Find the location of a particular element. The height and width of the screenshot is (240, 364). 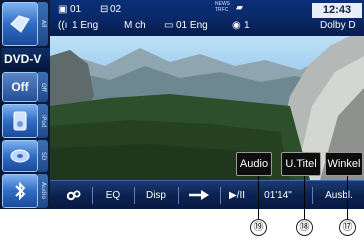

clock: 12:43 is located at coordinates (337, 10).